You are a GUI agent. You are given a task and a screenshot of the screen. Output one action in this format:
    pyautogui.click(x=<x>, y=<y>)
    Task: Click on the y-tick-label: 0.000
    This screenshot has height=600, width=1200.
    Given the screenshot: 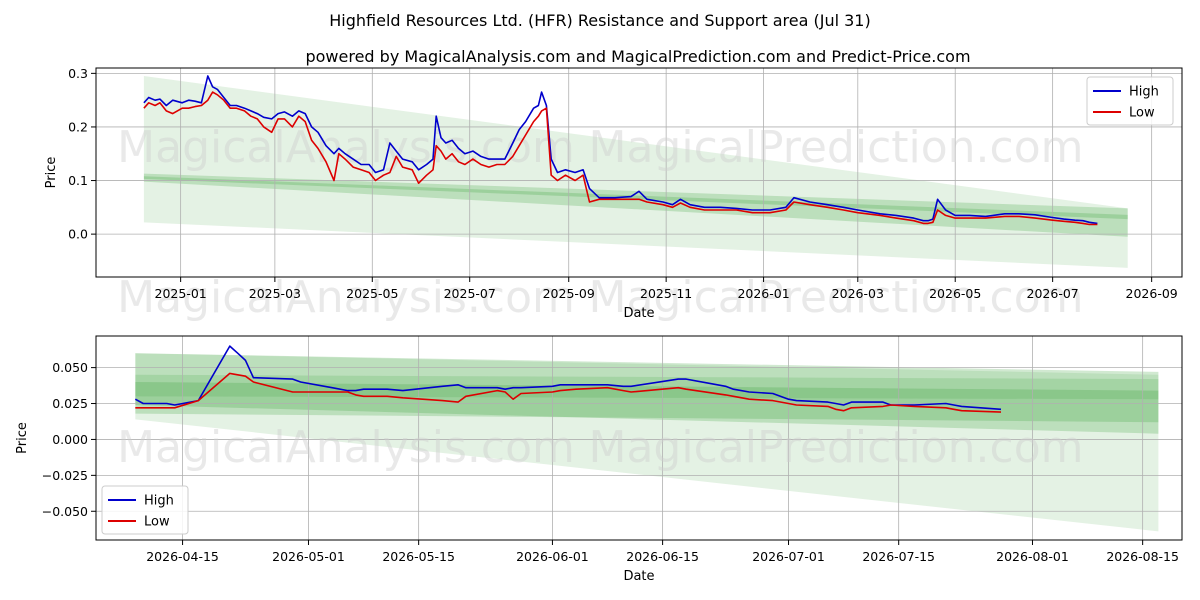 What is the action you would take?
    pyautogui.click(x=70, y=439)
    